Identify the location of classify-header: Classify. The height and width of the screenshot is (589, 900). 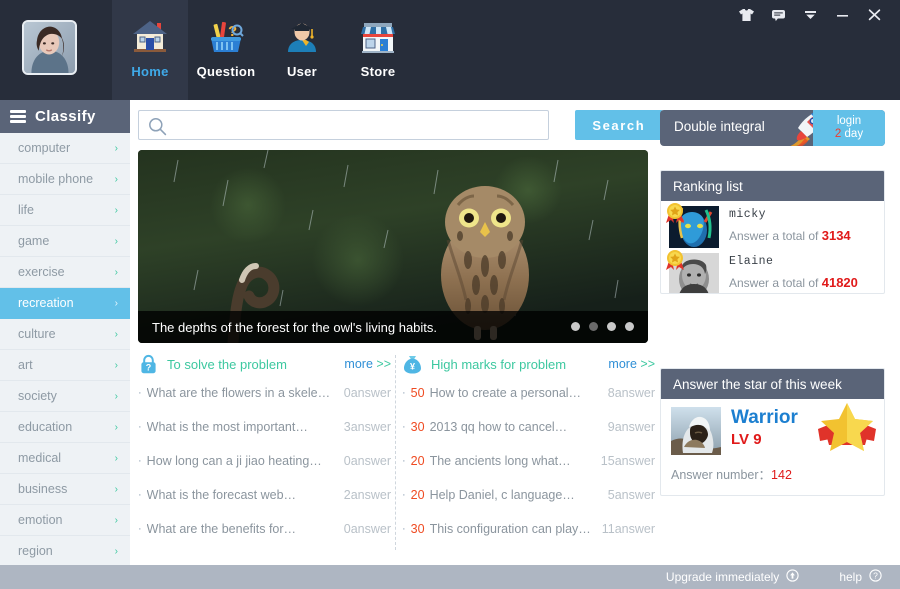
(65, 116).